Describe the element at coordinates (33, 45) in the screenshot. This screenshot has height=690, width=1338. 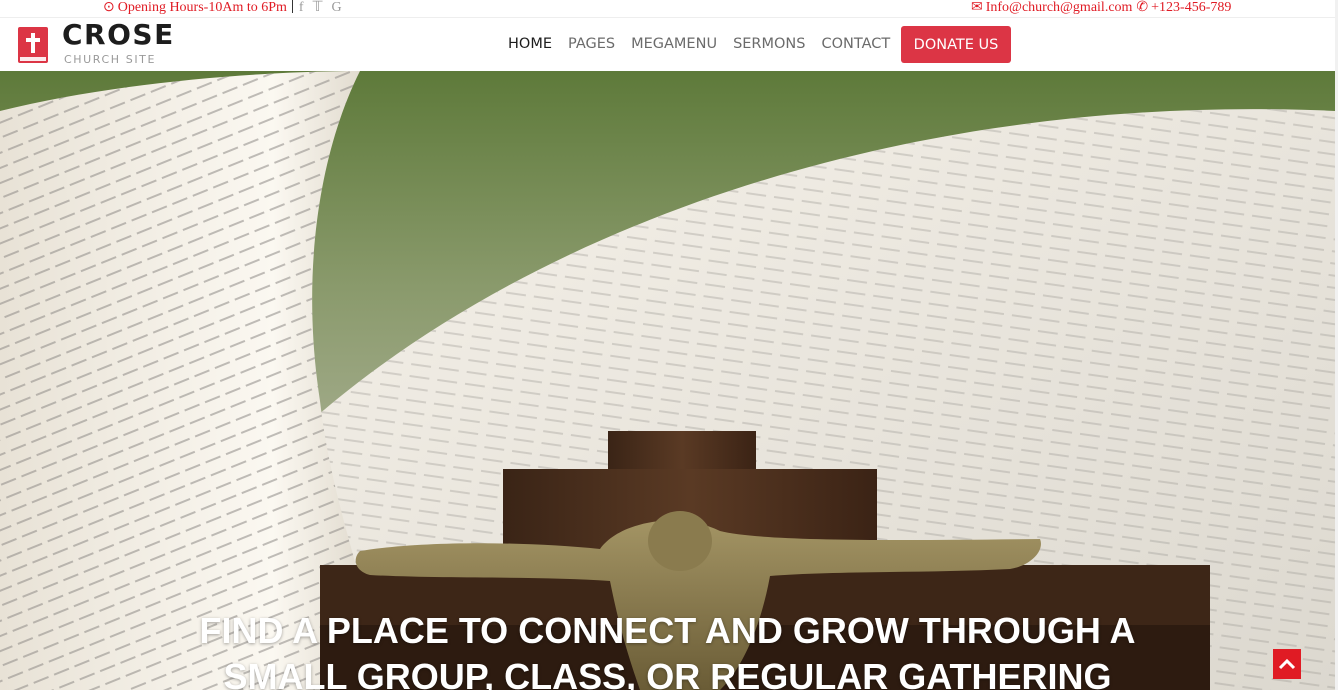
I see `logo-icon` at that location.